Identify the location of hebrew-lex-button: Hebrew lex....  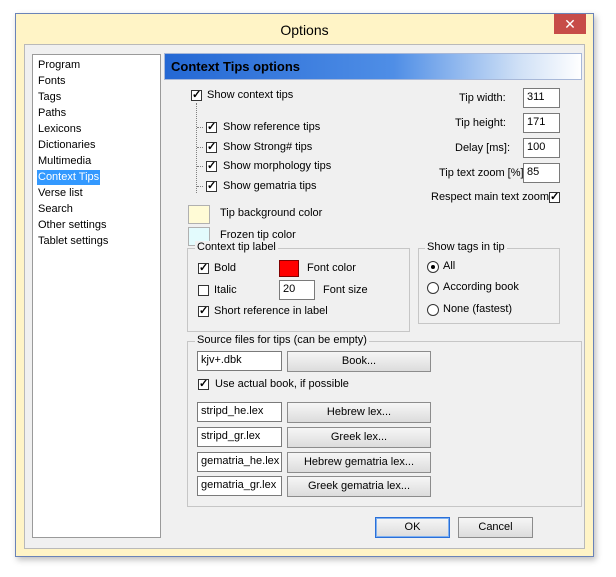
(359, 412).